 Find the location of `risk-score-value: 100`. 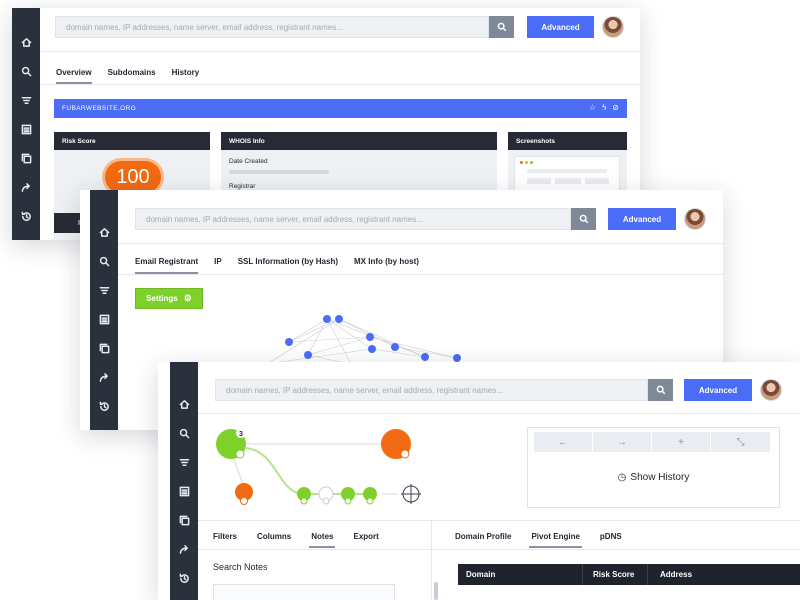

risk-score-value: 100 is located at coordinates (133, 176).